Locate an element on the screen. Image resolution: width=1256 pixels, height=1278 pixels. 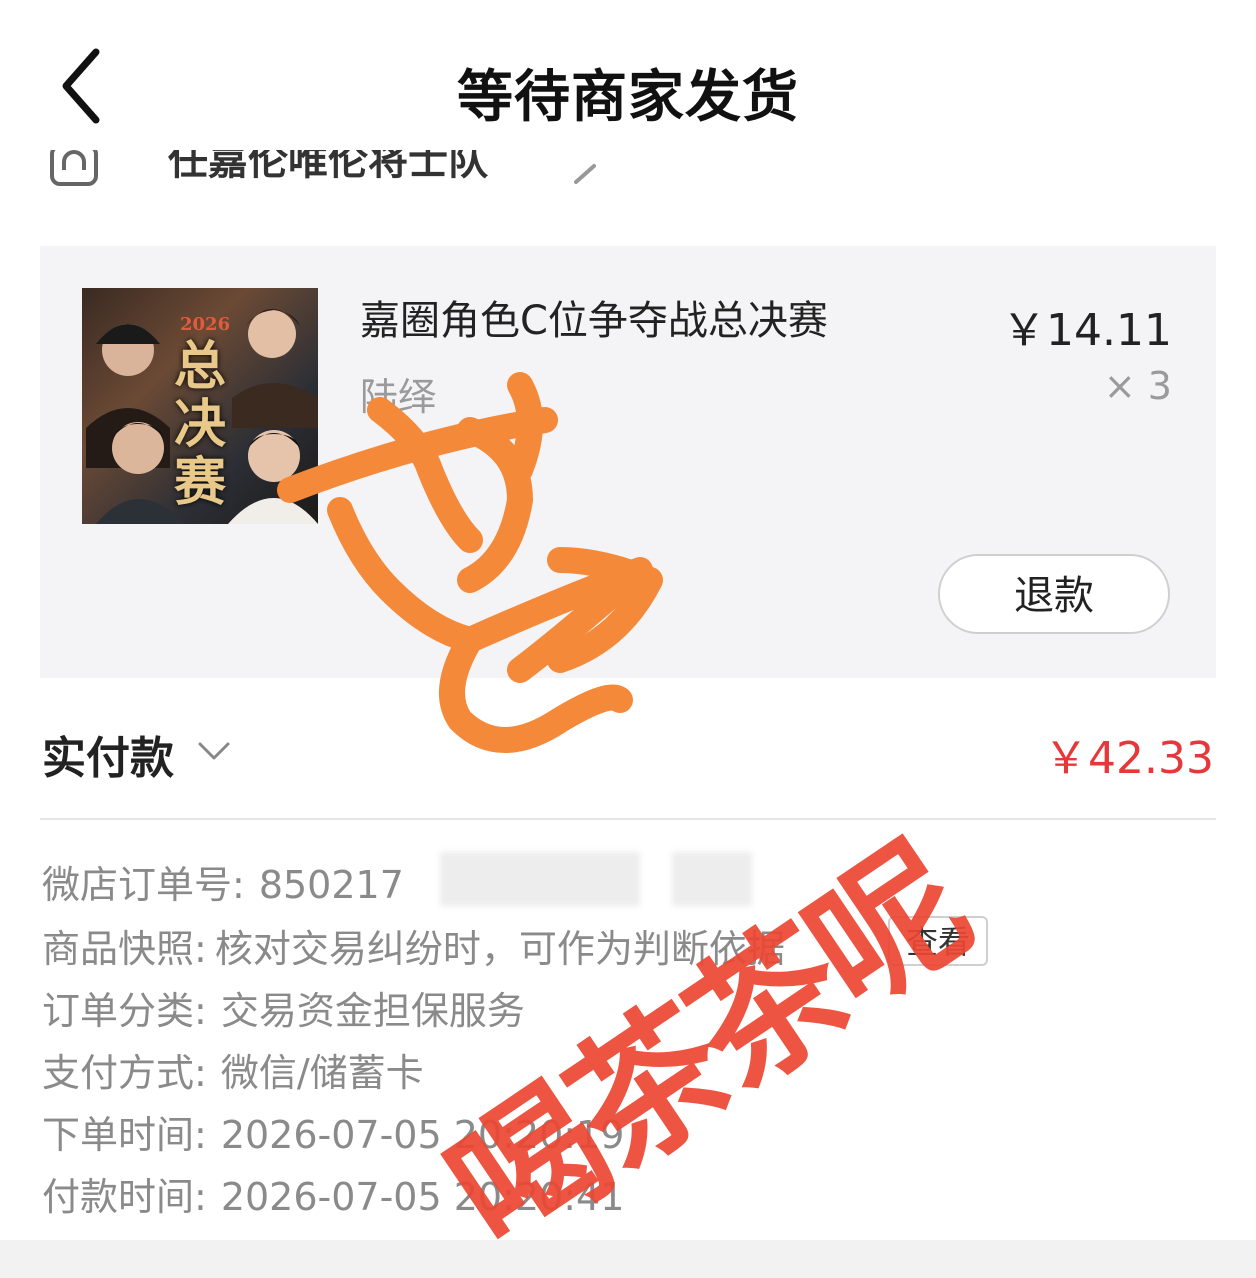
product-thumbnail: 2026 总决赛 is located at coordinates (200, 406).